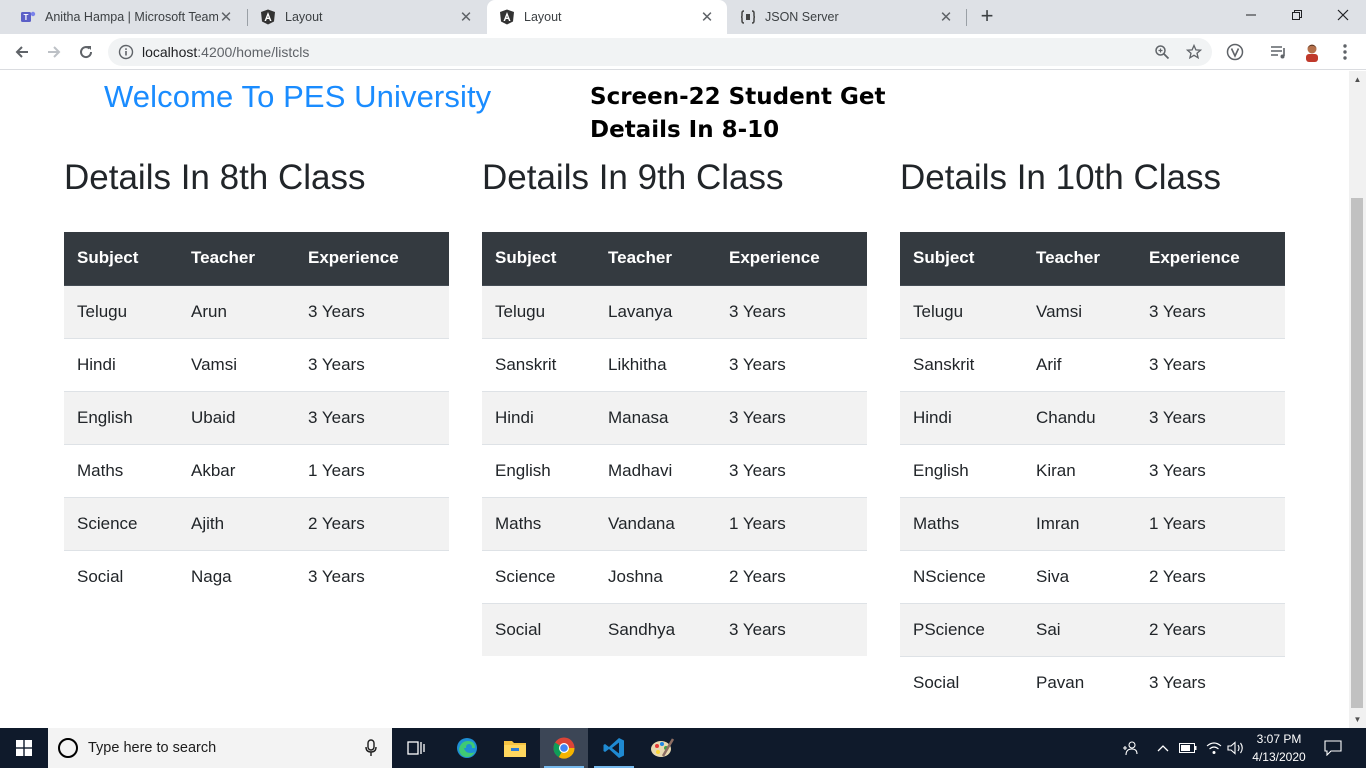  I want to click on clock-time: 3:07 PM, so click(1279, 739).